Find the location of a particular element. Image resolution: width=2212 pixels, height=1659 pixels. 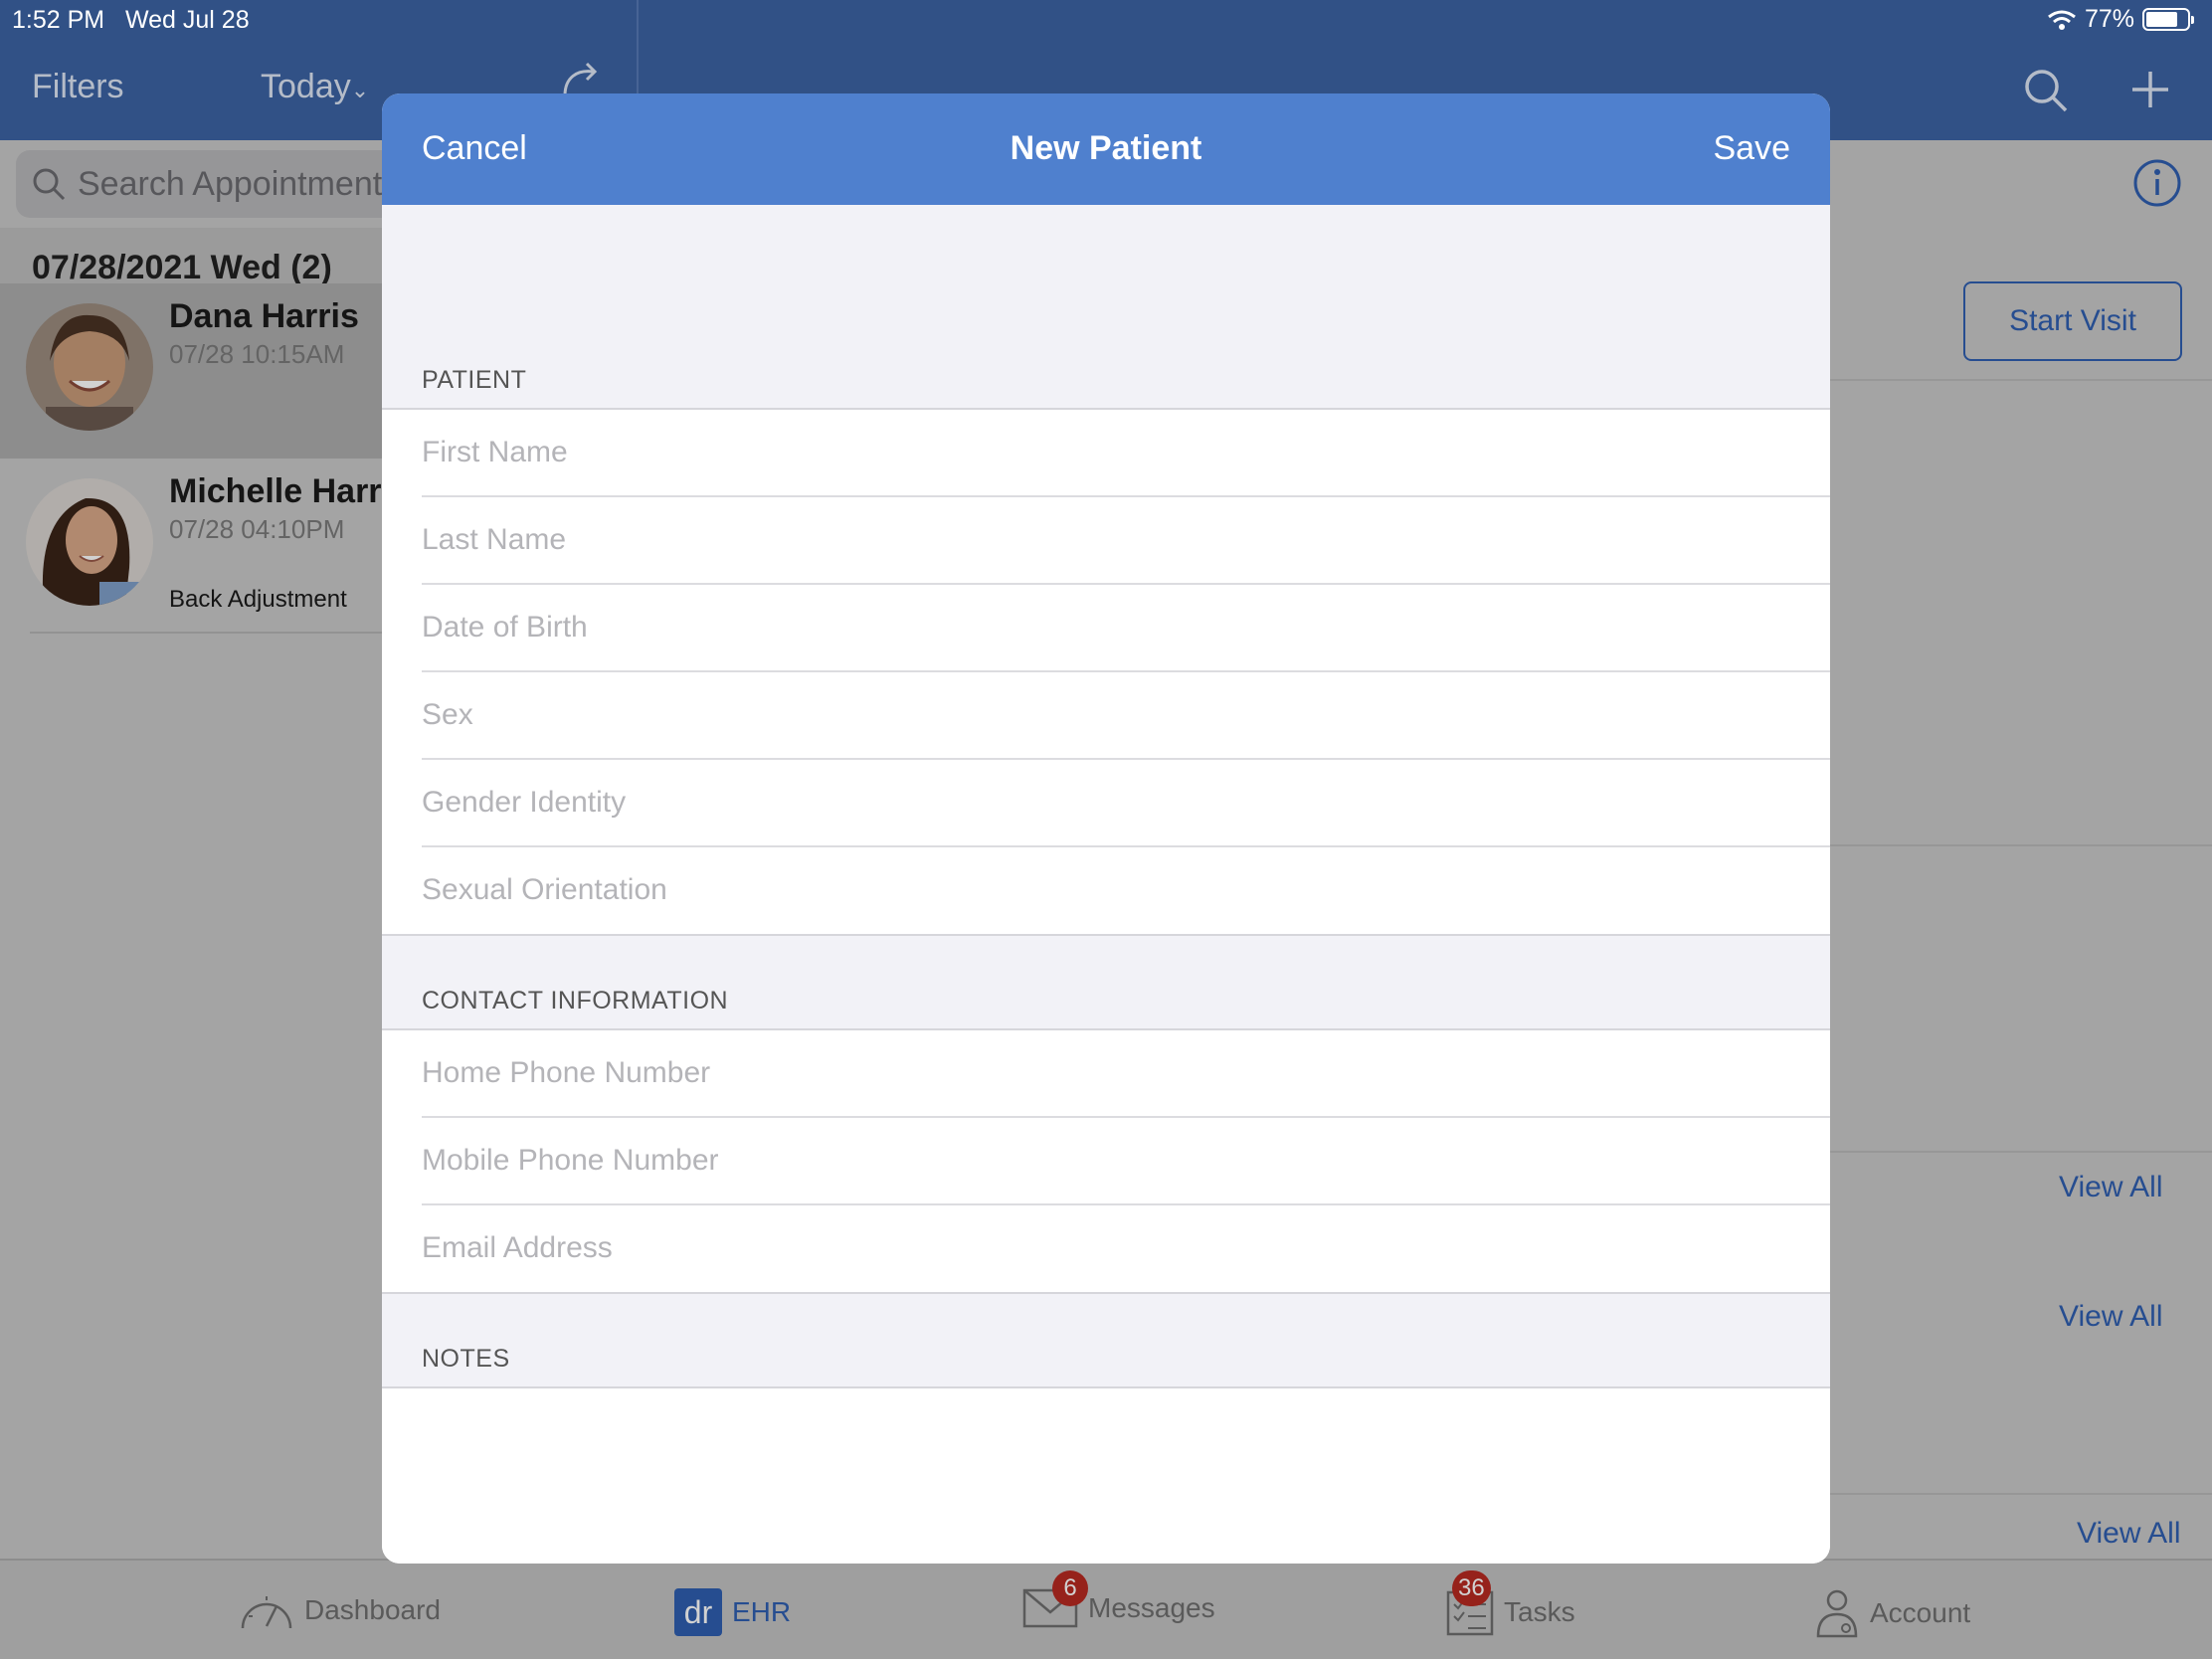

status-right: 77% is located at coordinates (2120, 19).